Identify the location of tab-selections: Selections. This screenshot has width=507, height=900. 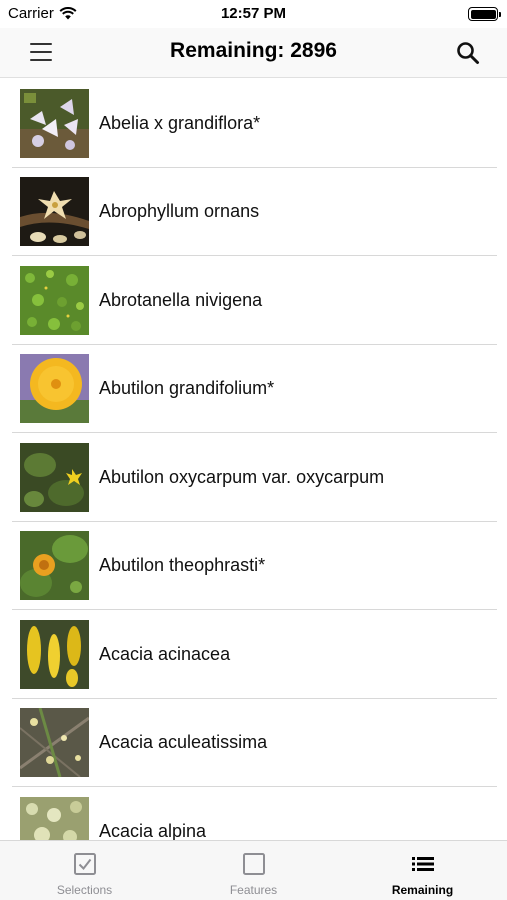
(84, 870).